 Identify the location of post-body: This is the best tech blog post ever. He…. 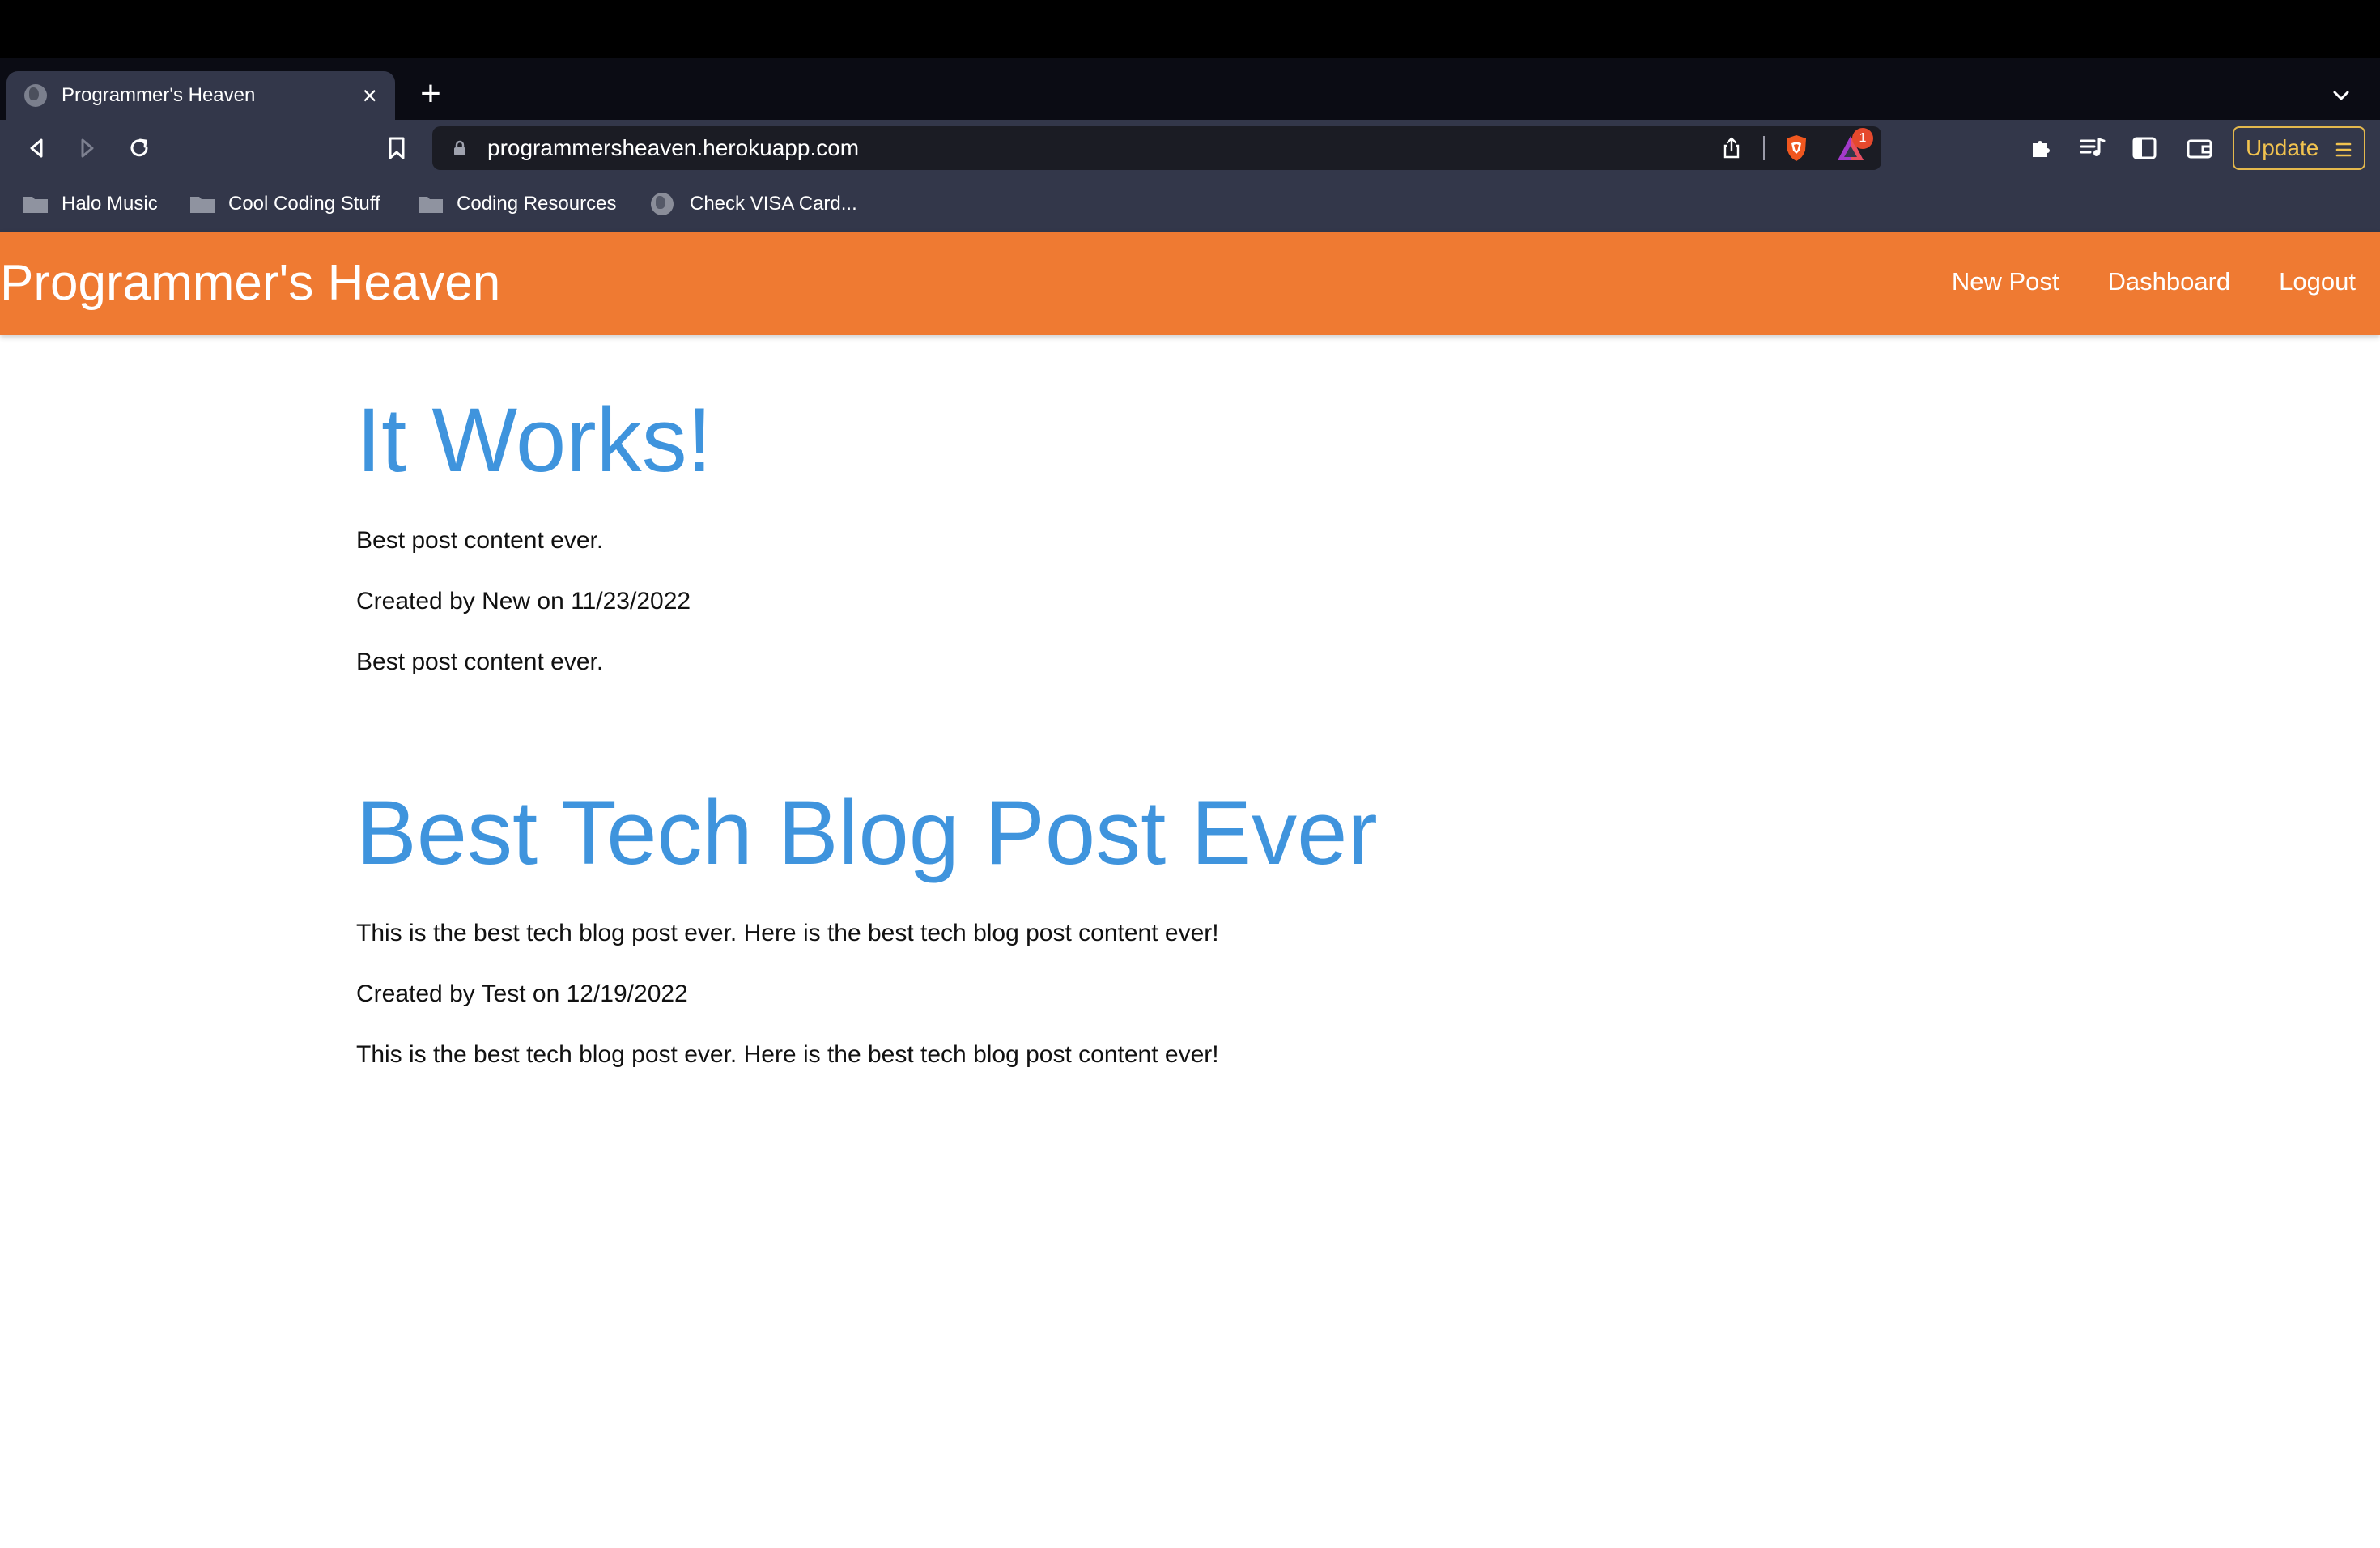
(788, 1055).